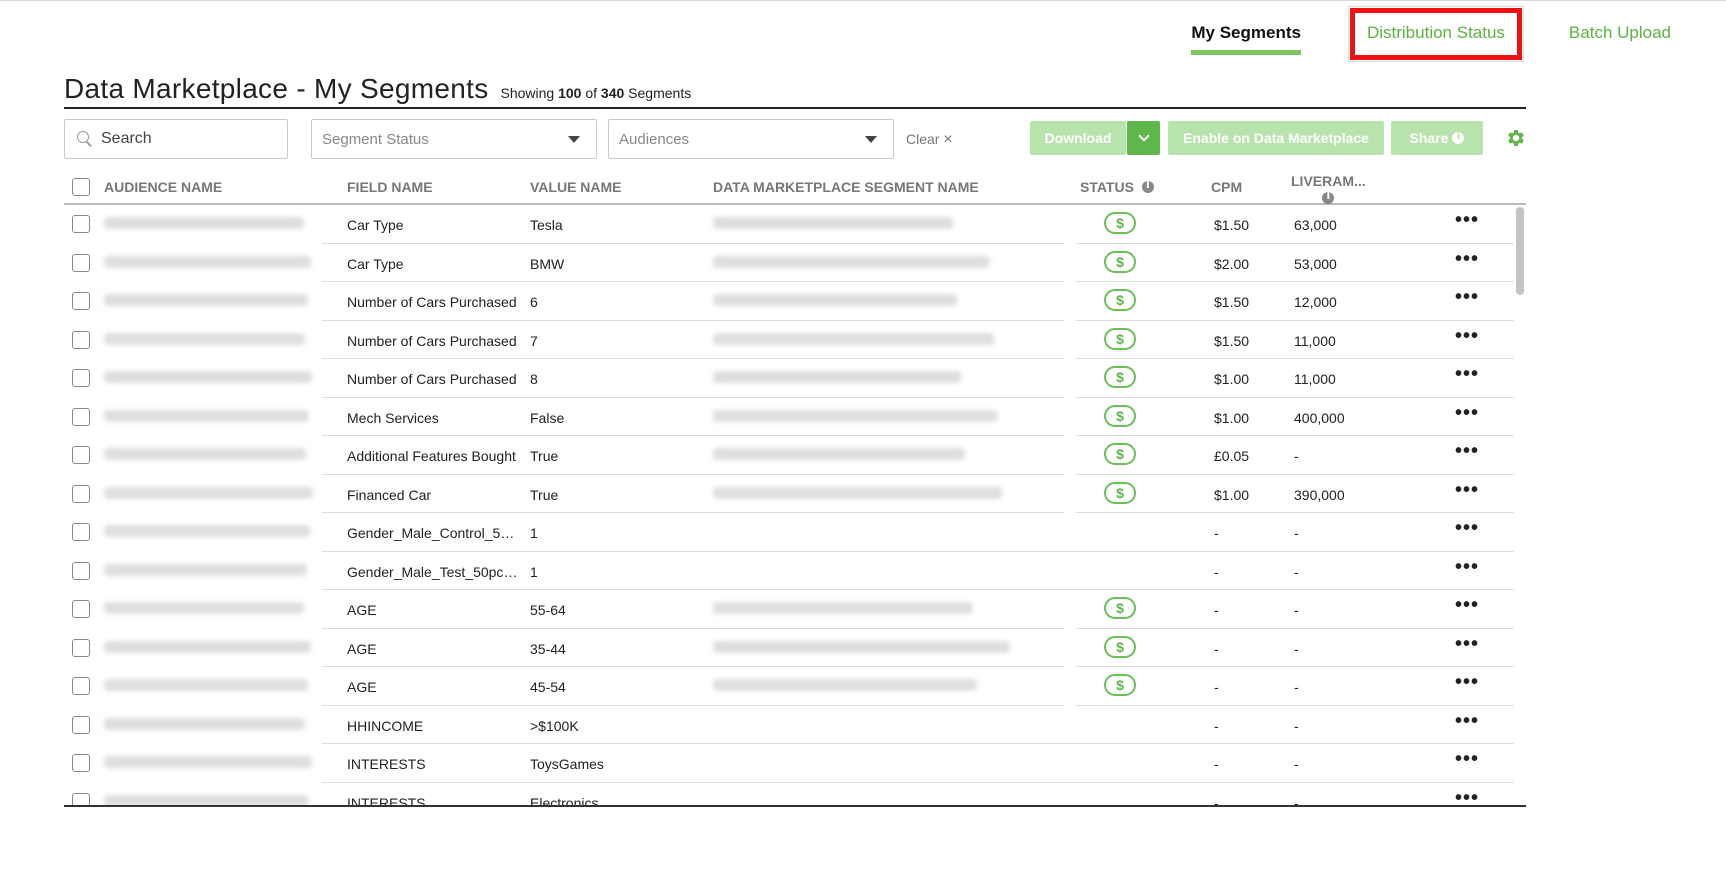  What do you see at coordinates (546, 225) in the screenshot?
I see `value-name-cell: Tesla` at bounding box center [546, 225].